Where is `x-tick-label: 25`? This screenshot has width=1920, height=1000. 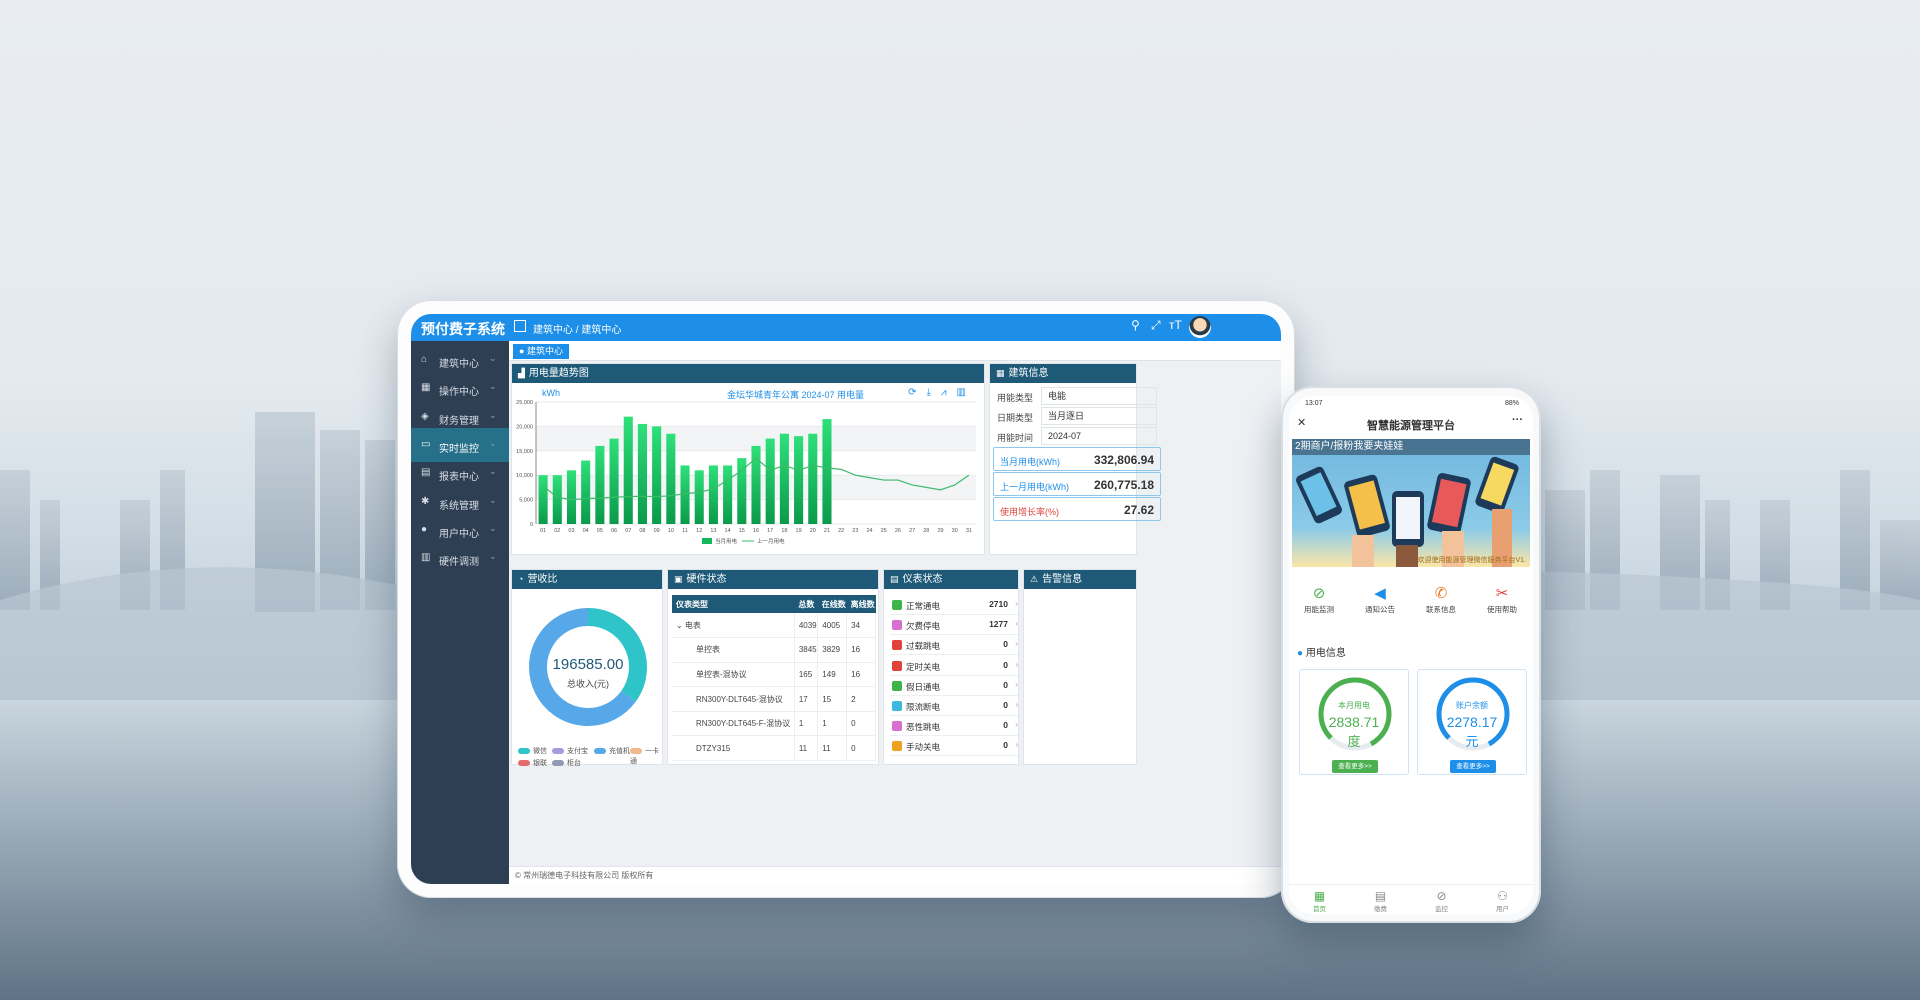
x-tick-label: 25 is located at coordinates (884, 531).